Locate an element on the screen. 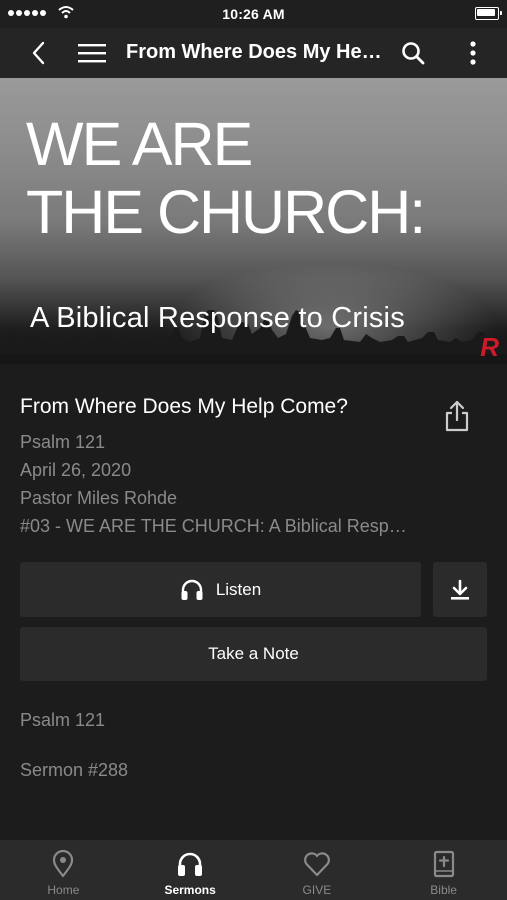 This screenshot has height=900, width=507. download-icon is located at coordinates (460, 589).